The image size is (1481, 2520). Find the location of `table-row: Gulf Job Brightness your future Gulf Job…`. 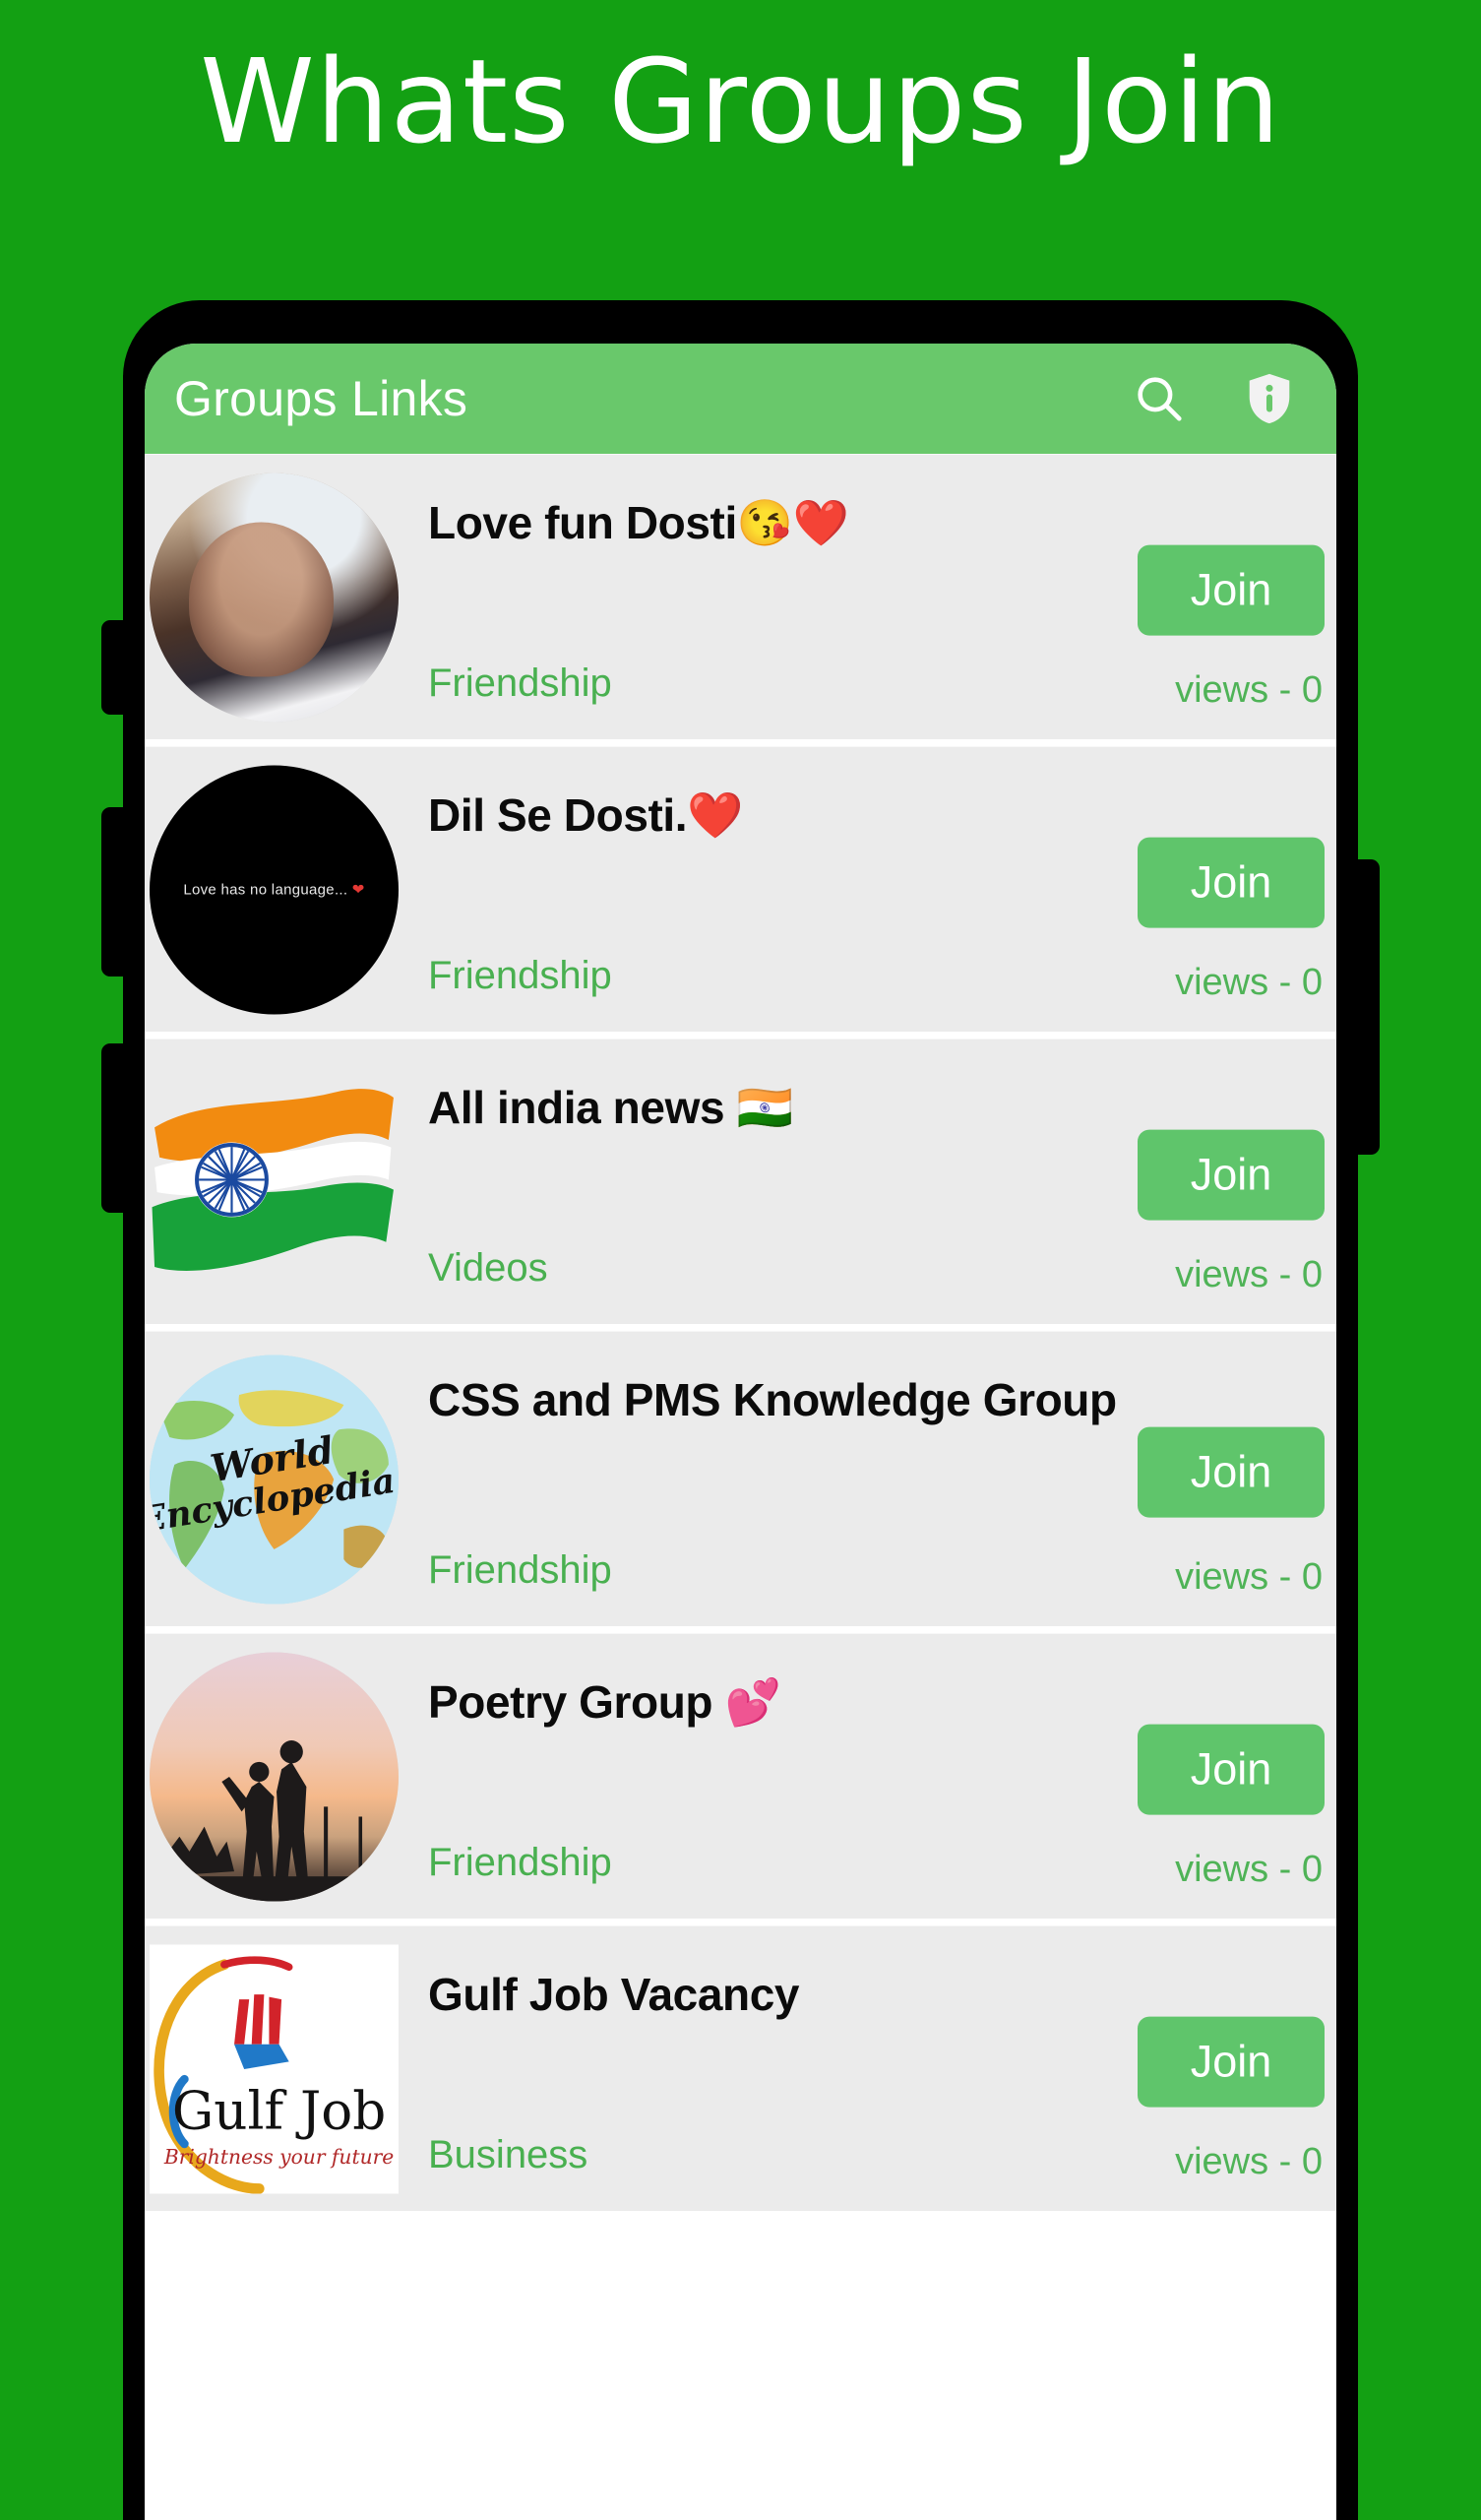

table-row: Gulf Job Brightness your future Gulf Job… is located at coordinates (740, 2068).